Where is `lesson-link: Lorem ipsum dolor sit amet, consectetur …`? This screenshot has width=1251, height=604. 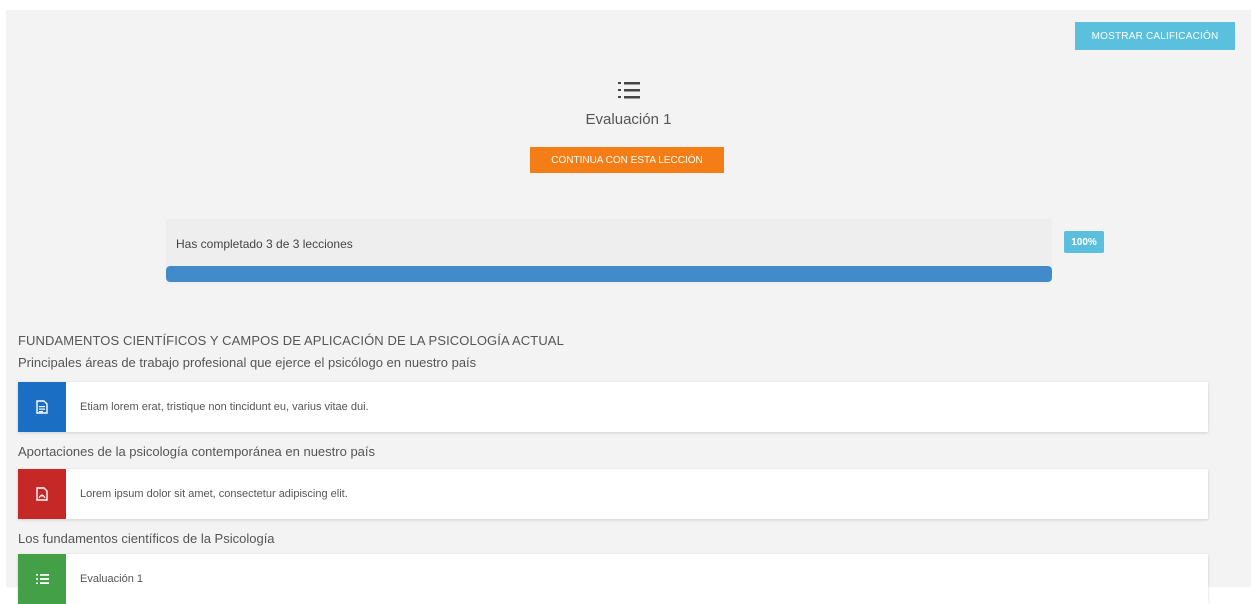 lesson-link: Lorem ipsum dolor sit amet, consectetur … is located at coordinates (214, 494).